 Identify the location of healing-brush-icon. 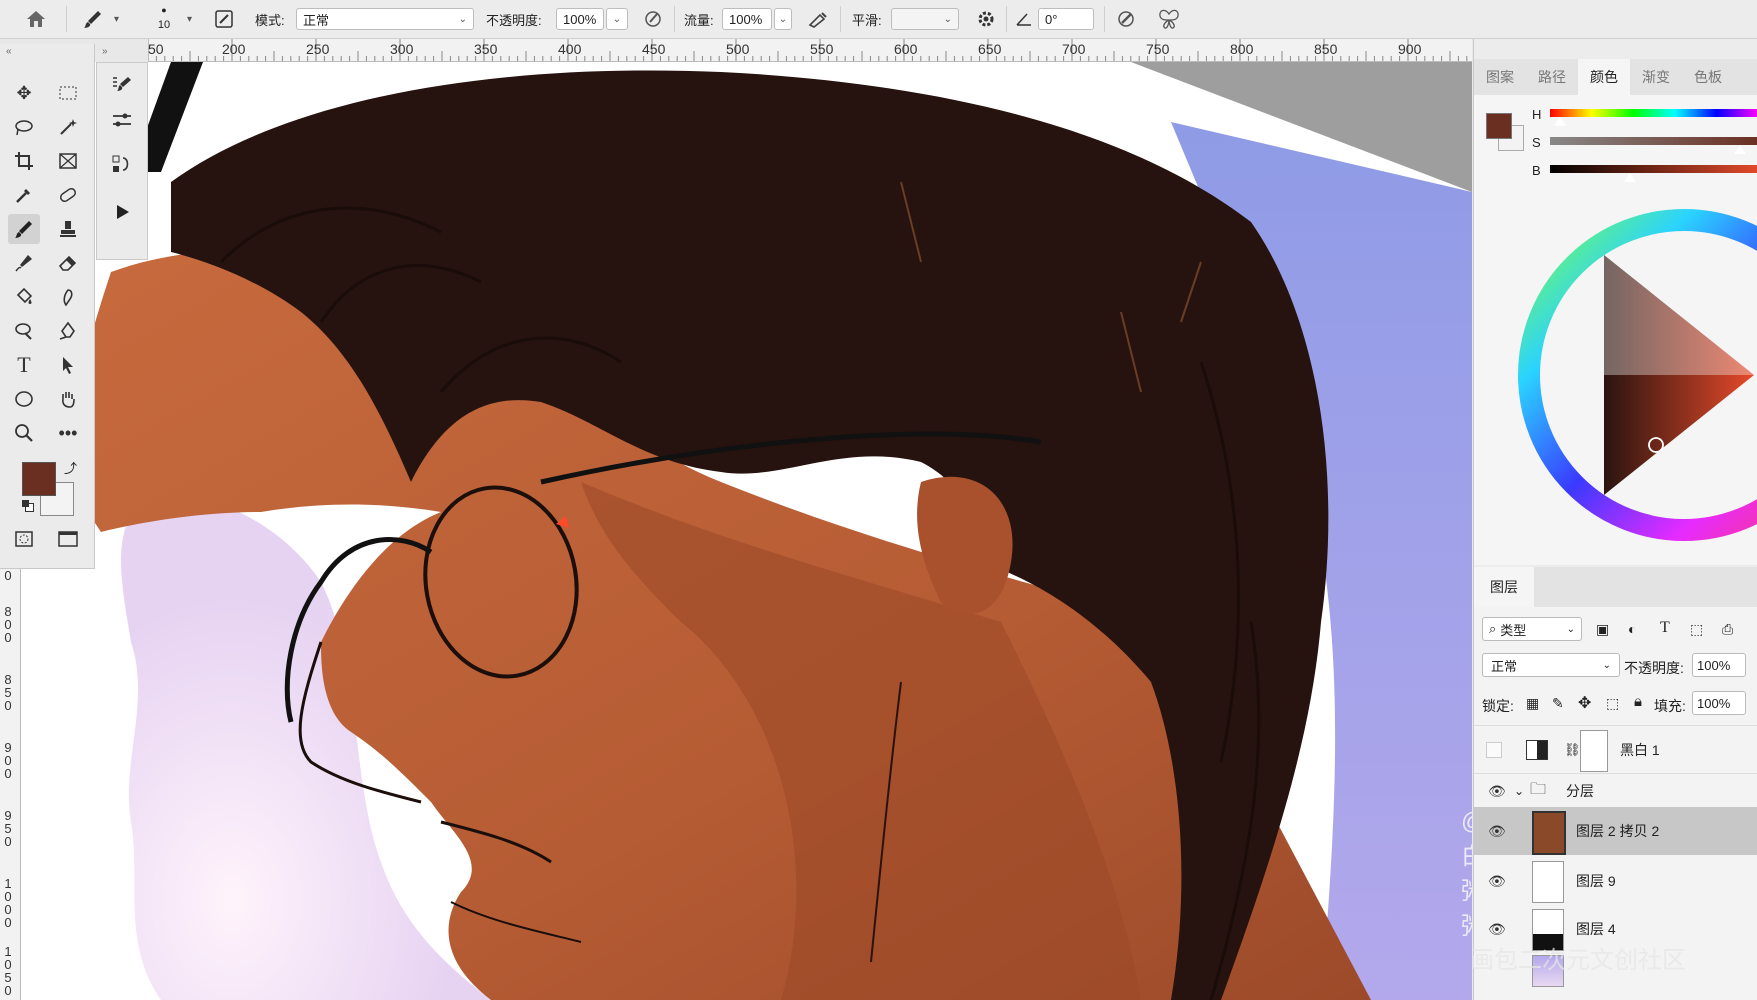
(68, 195).